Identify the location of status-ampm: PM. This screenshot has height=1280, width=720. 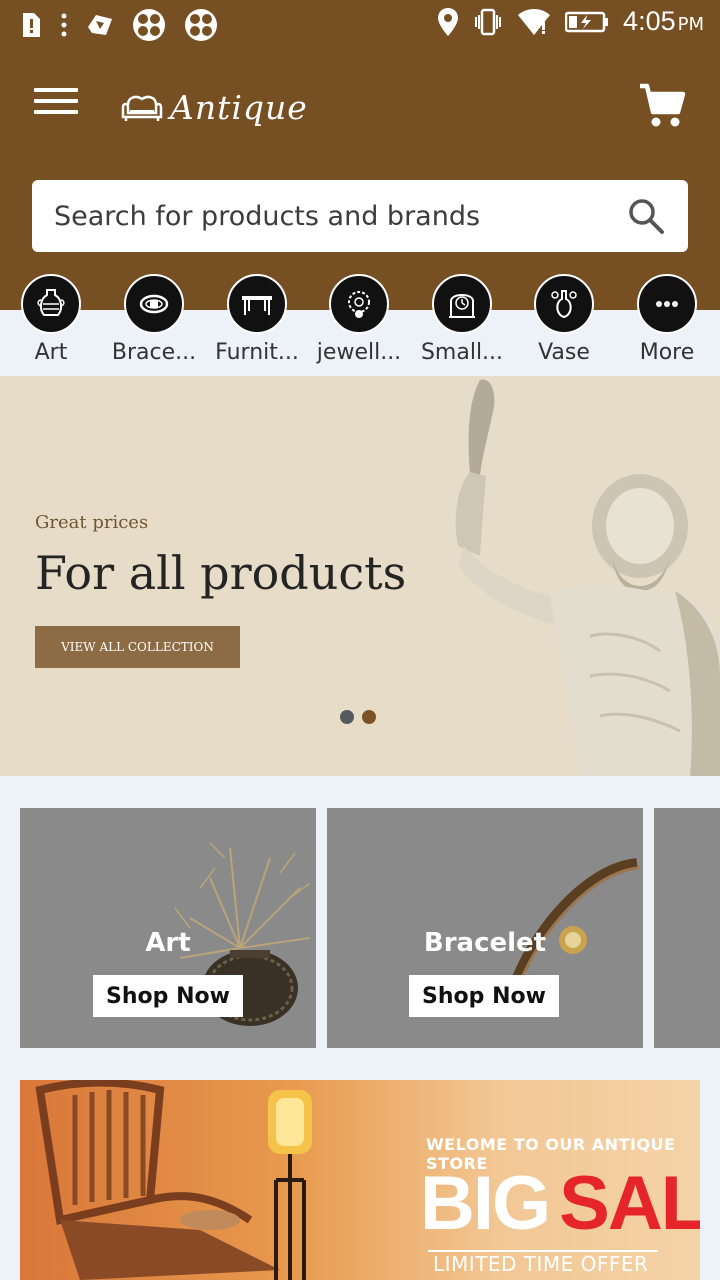
(690, 24).